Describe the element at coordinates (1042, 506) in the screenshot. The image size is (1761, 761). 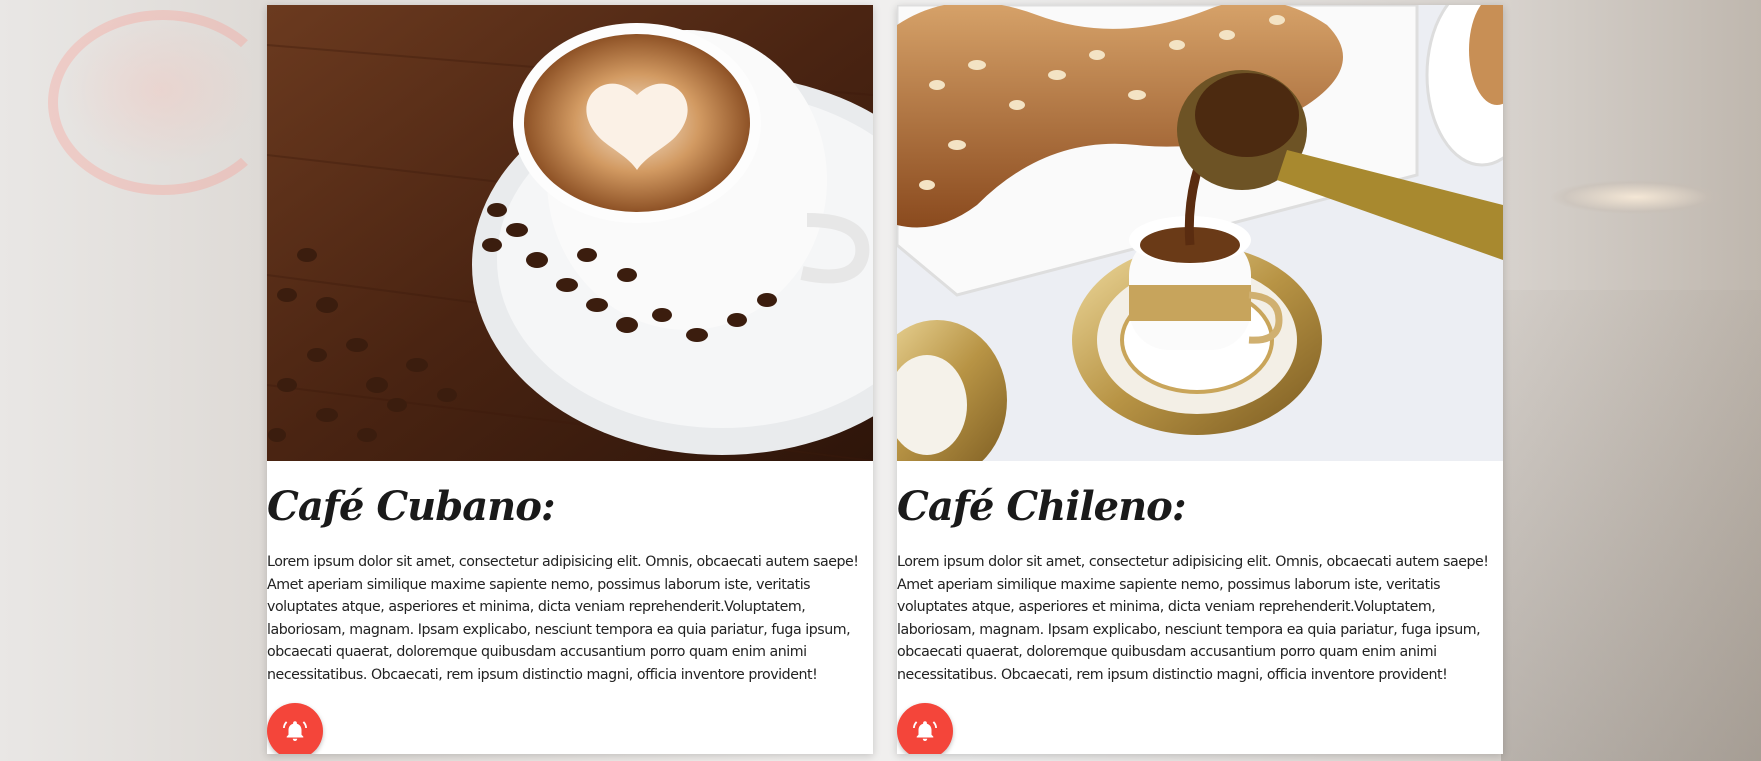
I see `card-title: Café Chileno:` at that location.